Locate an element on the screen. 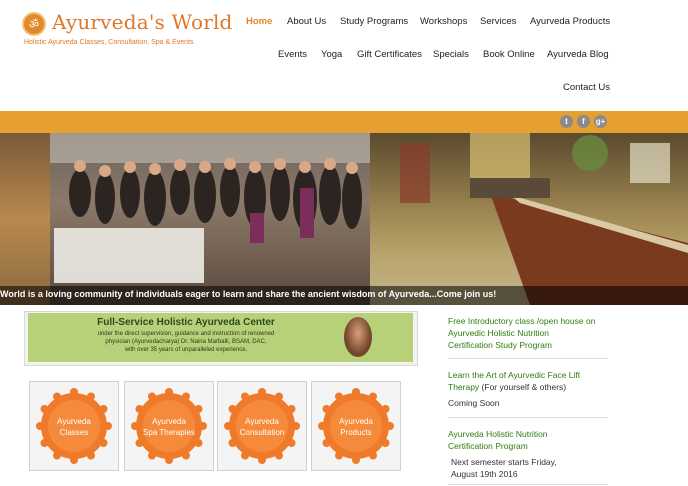  nav-contact-us: Contact Us is located at coordinates (586, 87).